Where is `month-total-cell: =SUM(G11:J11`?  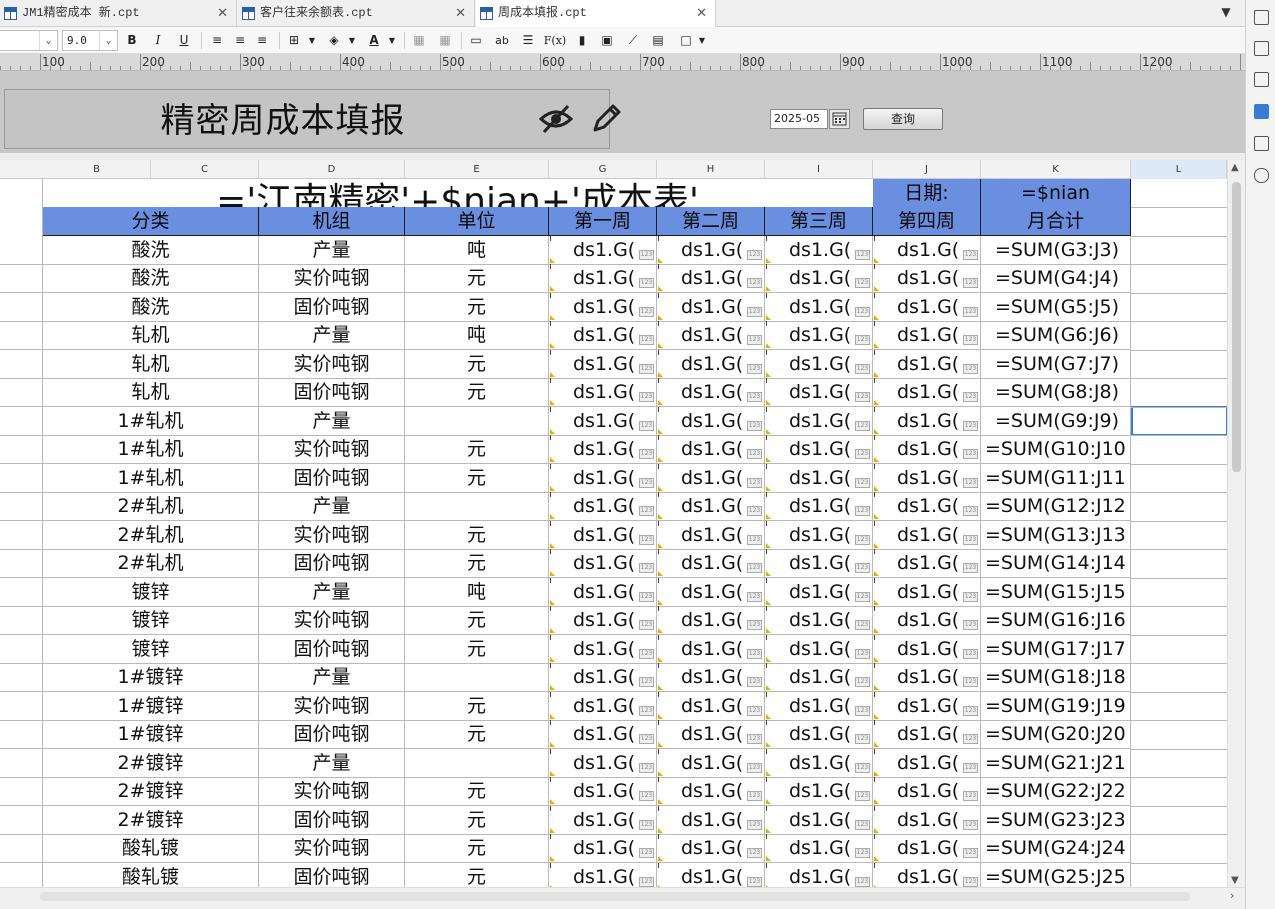
month-total-cell: =SUM(G11:J11 is located at coordinates (1056, 478).